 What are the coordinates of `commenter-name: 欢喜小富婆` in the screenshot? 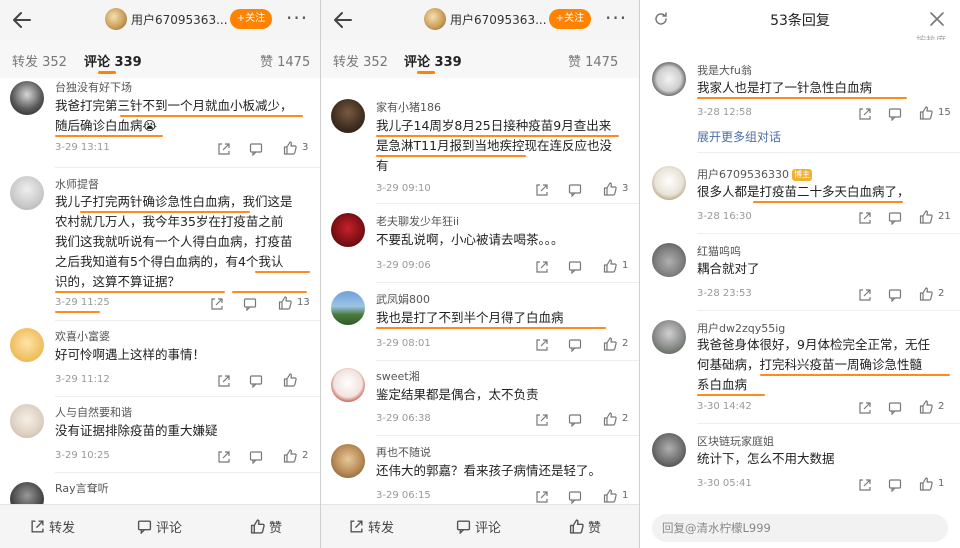 It's located at (82, 336).